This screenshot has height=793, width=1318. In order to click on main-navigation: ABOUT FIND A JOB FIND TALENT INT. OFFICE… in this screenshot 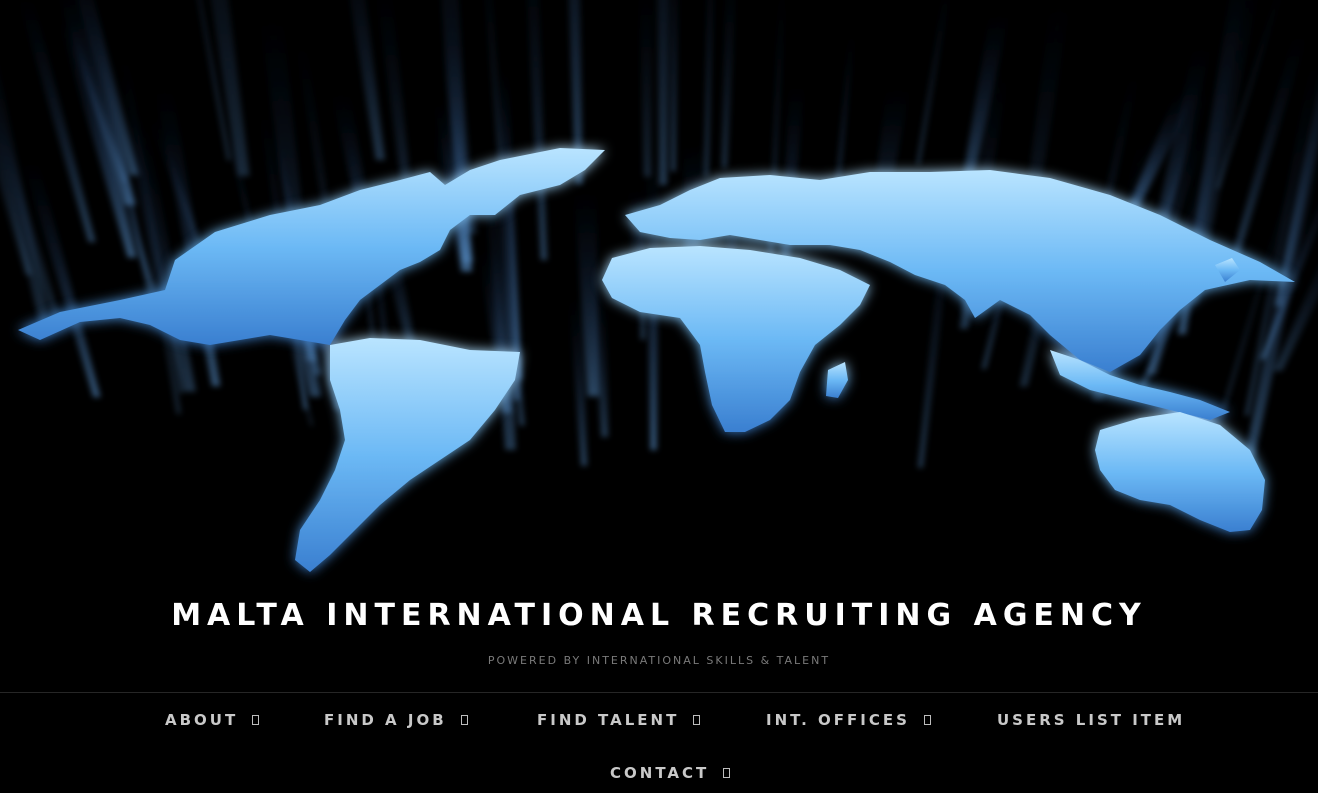, I will do `click(659, 743)`.